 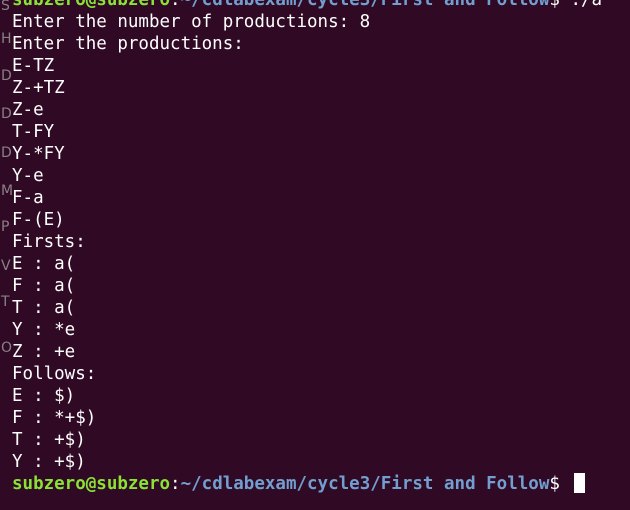 What do you see at coordinates (44, 330) in the screenshot?
I see `output-line: Y : *e` at bounding box center [44, 330].